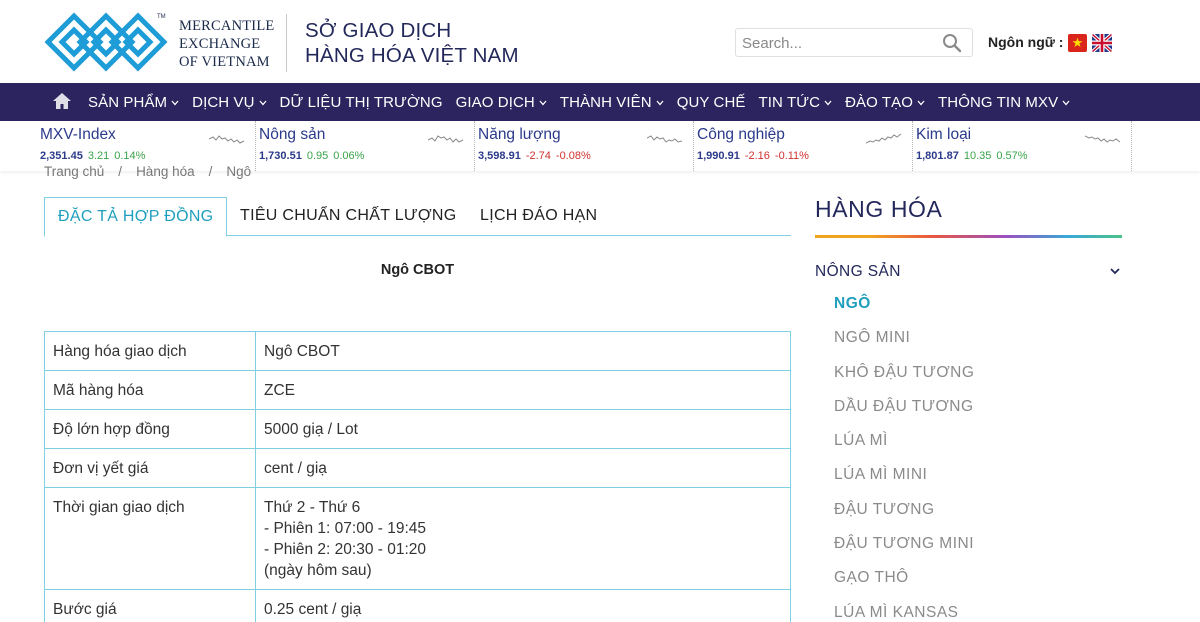  I want to click on brand-title: SỞ GIAO DỊCH HÀNG HÓA VIỆT NAM, so click(412, 43).